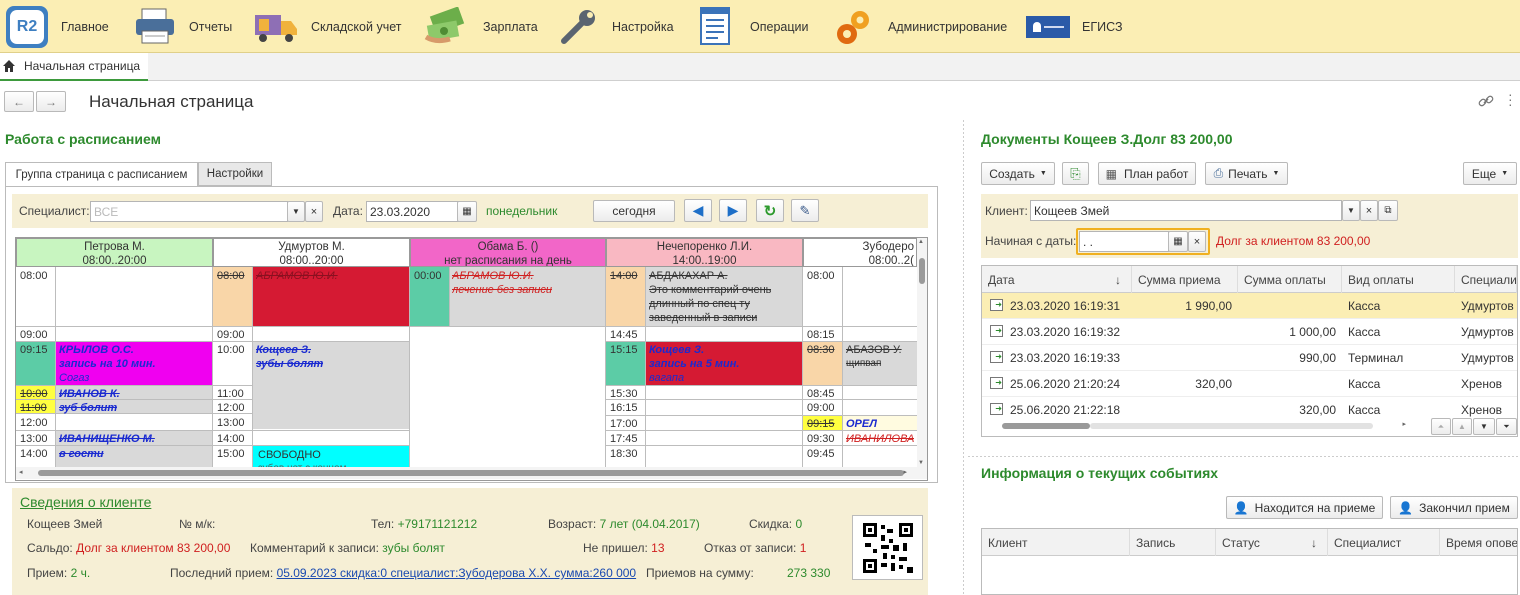  I want to click on prev-day-button: ◀, so click(698, 210).